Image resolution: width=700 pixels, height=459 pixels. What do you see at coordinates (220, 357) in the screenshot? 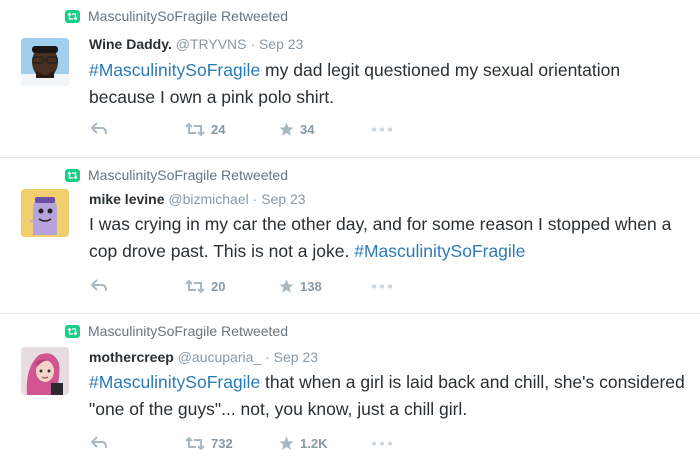
I see `user-handle: @aucuparia_` at bounding box center [220, 357].